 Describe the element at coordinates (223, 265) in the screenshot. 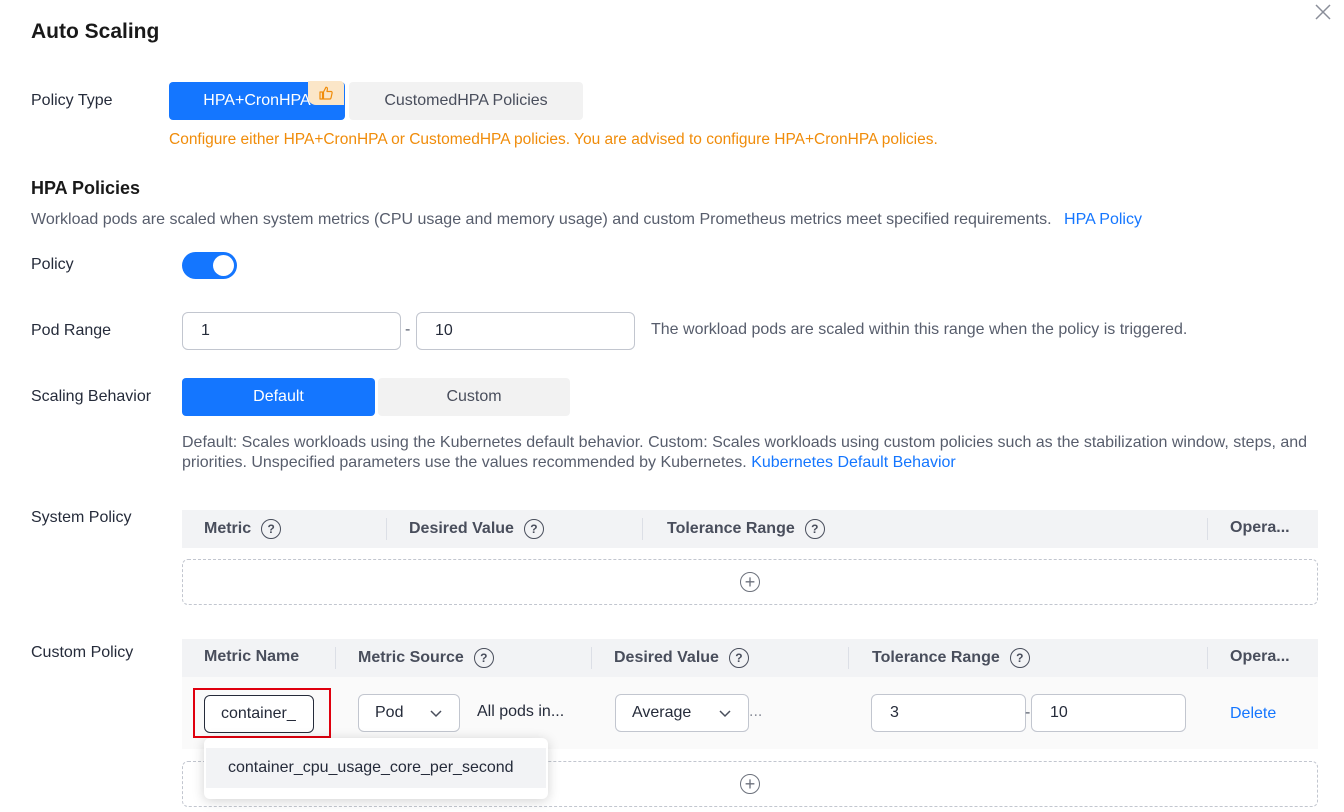

I see `toggle-knob` at that location.